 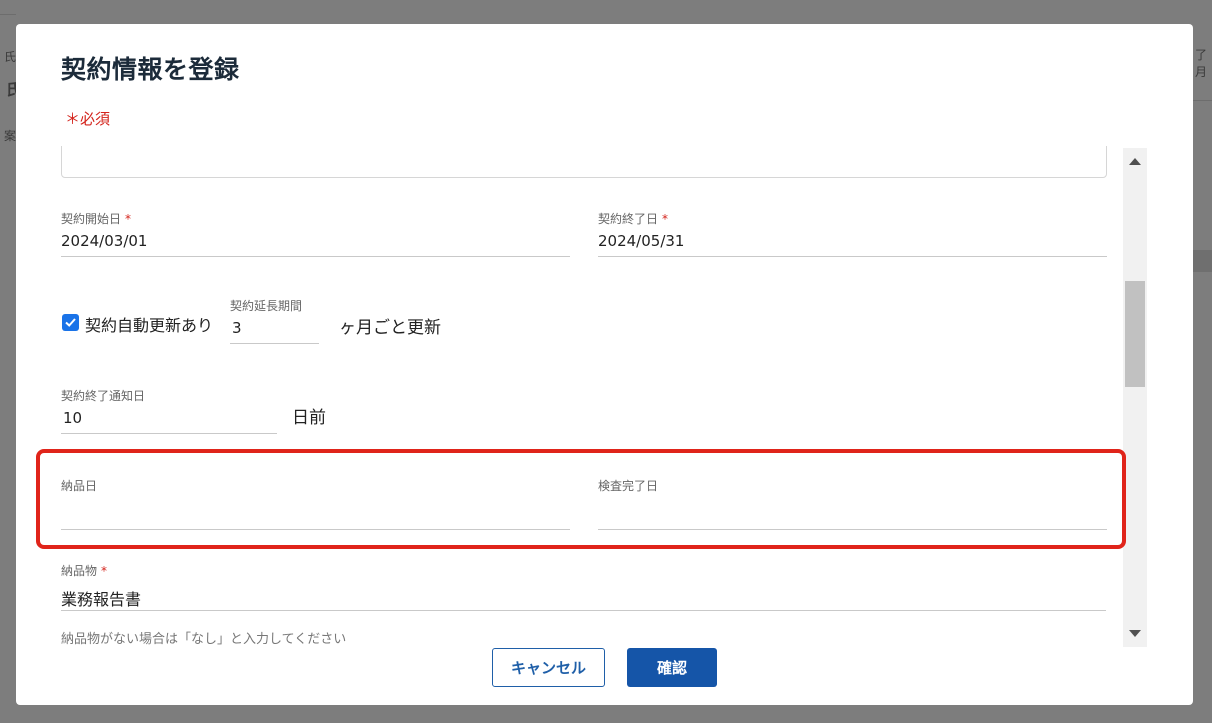 What do you see at coordinates (584, 162) in the screenshot?
I see `text-area-field` at bounding box center [584, 162].